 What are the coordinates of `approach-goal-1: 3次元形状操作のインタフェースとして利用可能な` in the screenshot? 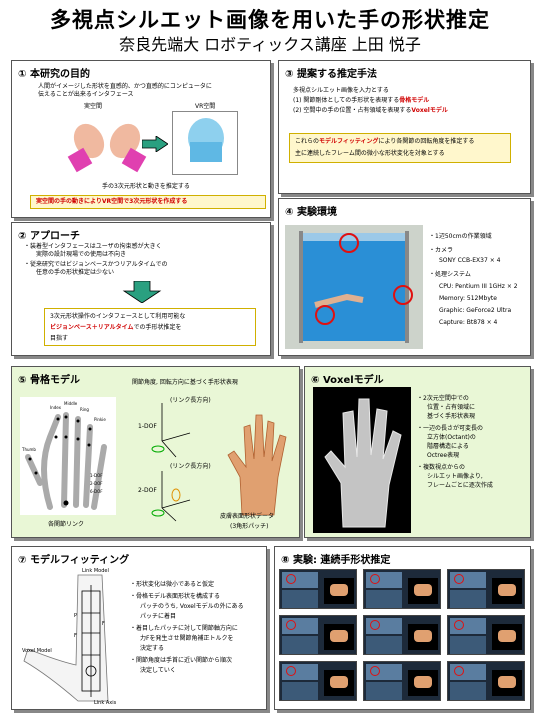 It's located at (118, 316).